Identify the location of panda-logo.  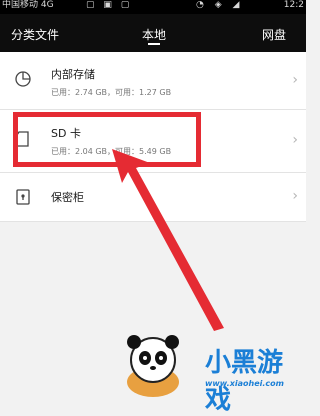
(153, 366).